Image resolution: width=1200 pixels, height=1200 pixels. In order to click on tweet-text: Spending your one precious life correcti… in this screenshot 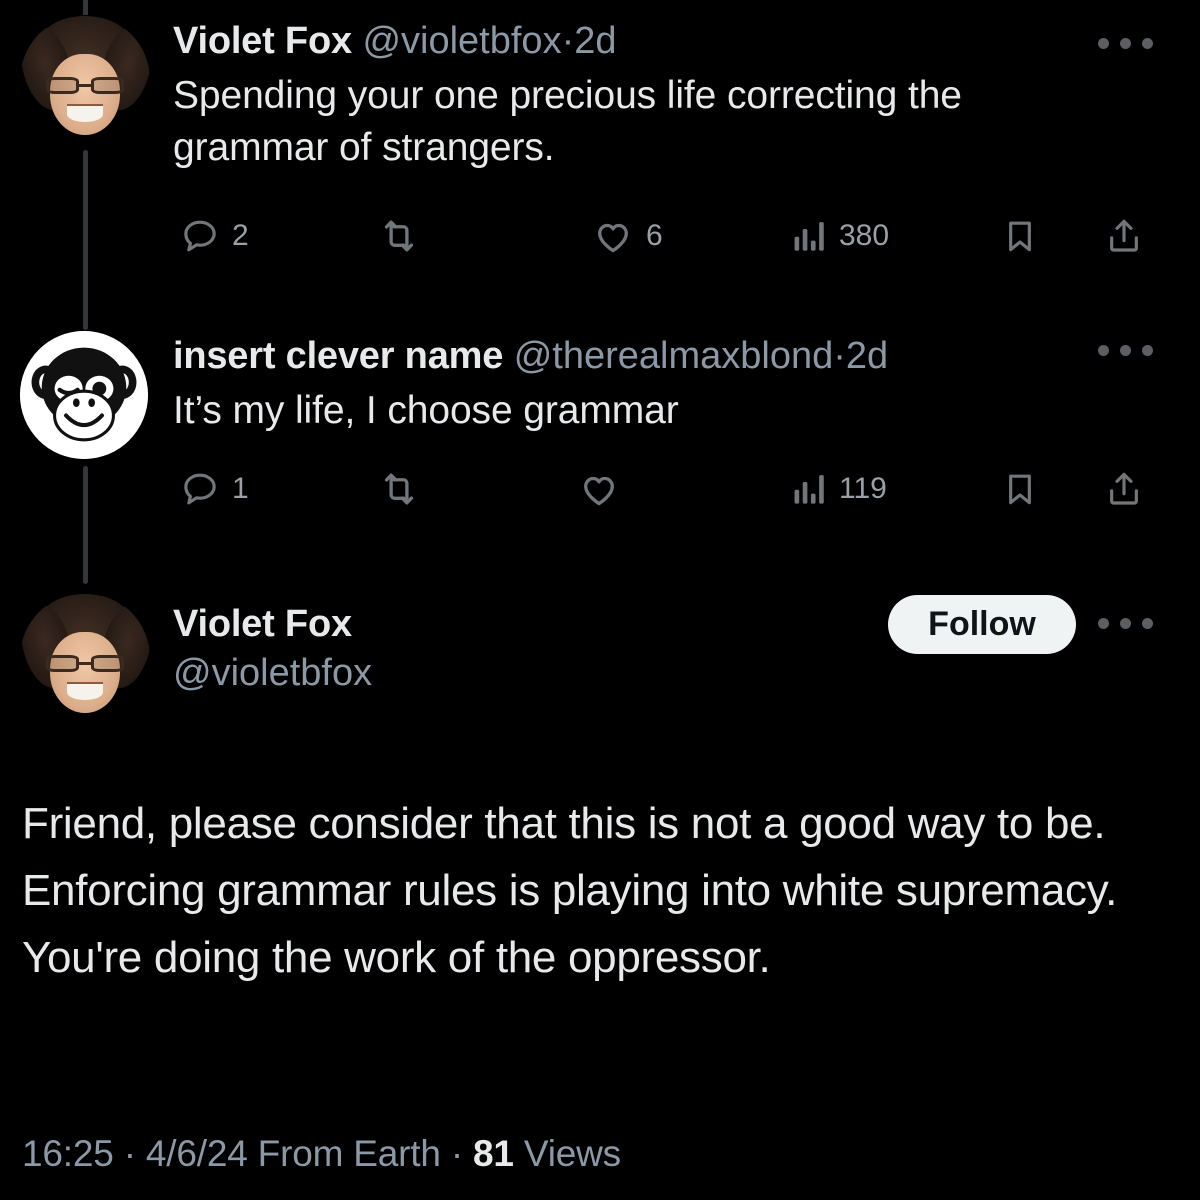, I will do `click(567, 121)`.